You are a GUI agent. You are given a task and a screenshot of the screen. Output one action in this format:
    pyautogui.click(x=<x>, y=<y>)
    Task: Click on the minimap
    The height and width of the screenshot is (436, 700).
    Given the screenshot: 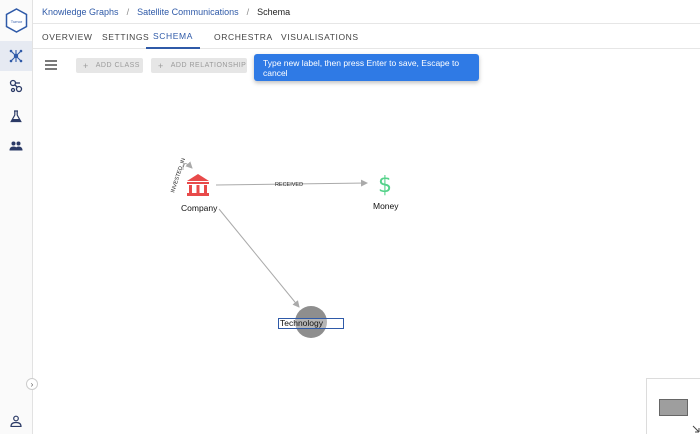 What is the action you would take?
    pyautogui.click(x=673, y=406)
    